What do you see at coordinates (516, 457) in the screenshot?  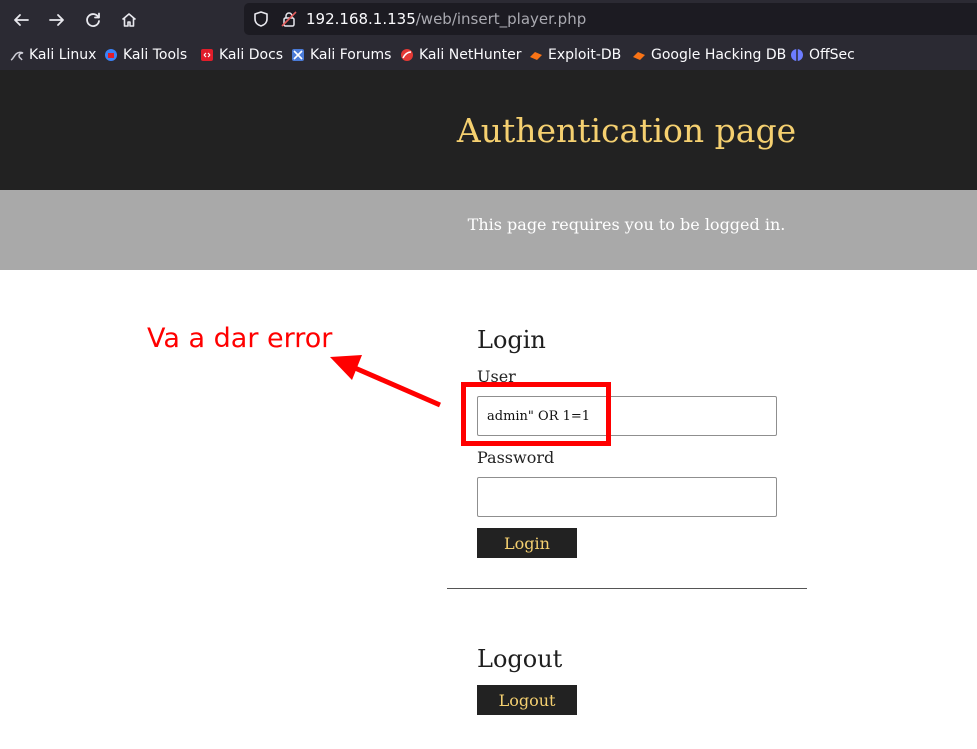 I see `password-label: Password` at bounding box center [516, 457].